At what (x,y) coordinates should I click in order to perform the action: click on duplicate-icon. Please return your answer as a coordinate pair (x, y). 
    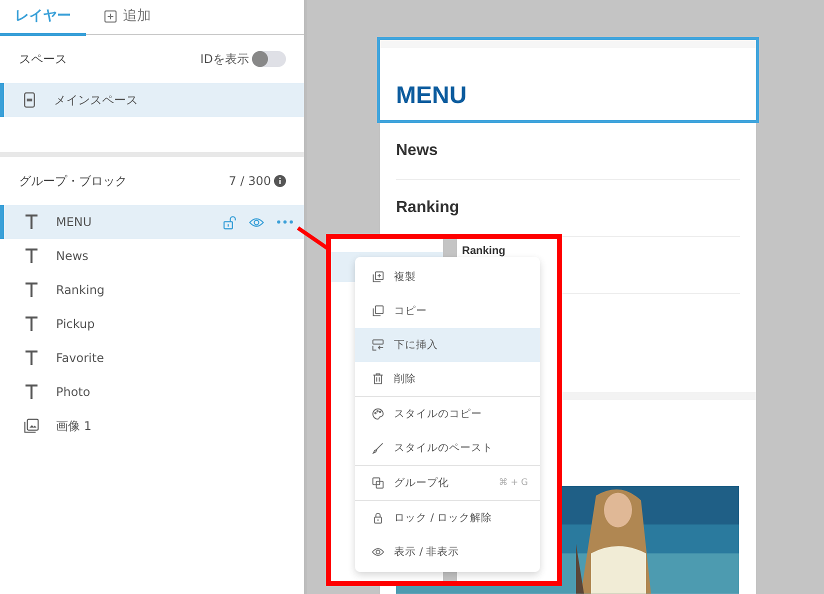
    Looking at the image, I should click on (378, 277).